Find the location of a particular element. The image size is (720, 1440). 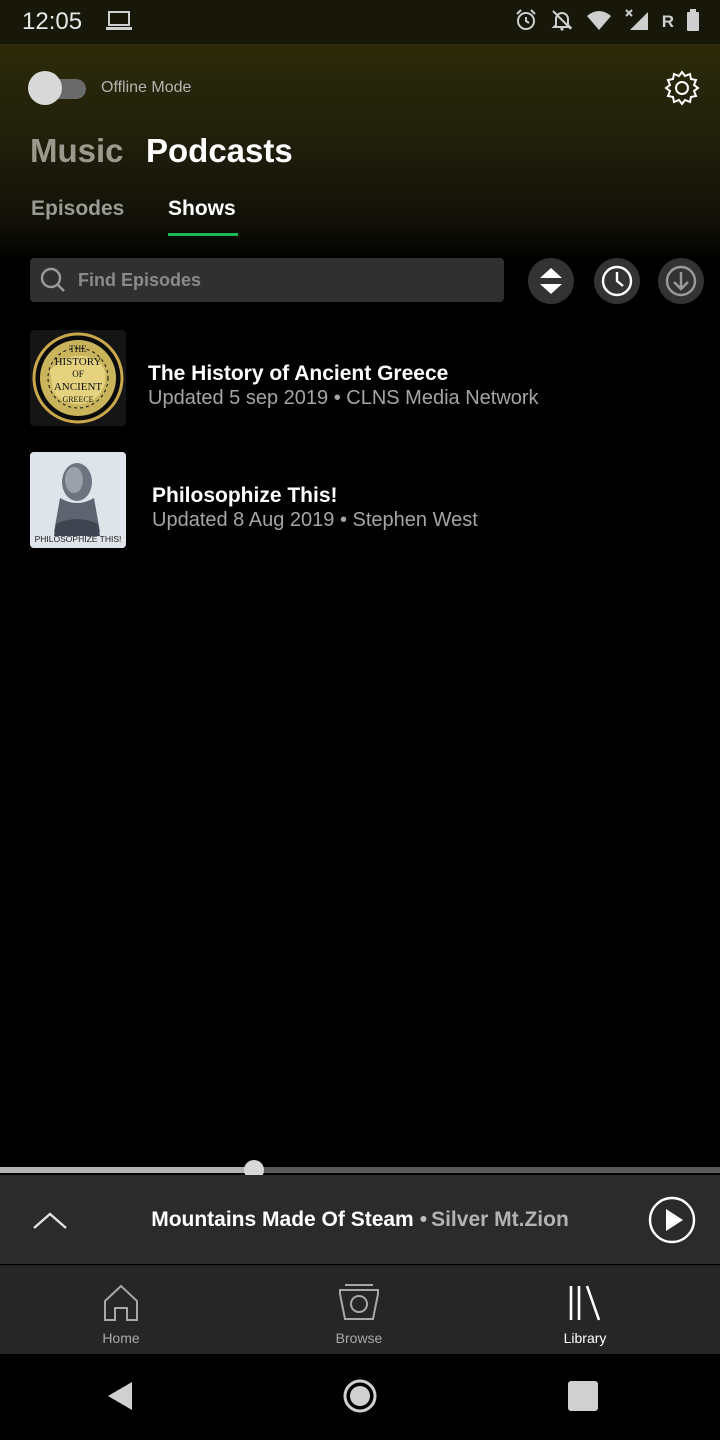

search-icon is located at coordinates (53, 280).